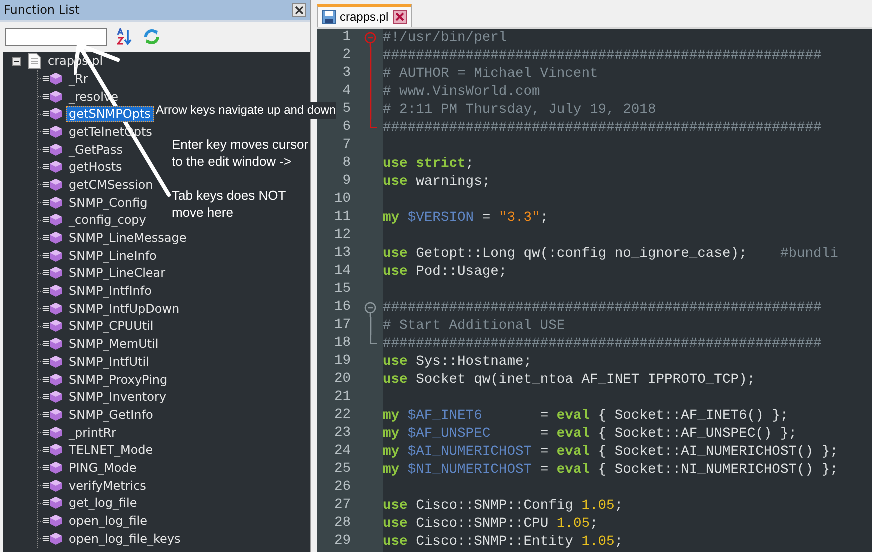  I want to click on code-token: { Socket::AF_INET6() };, so click(693, 416).